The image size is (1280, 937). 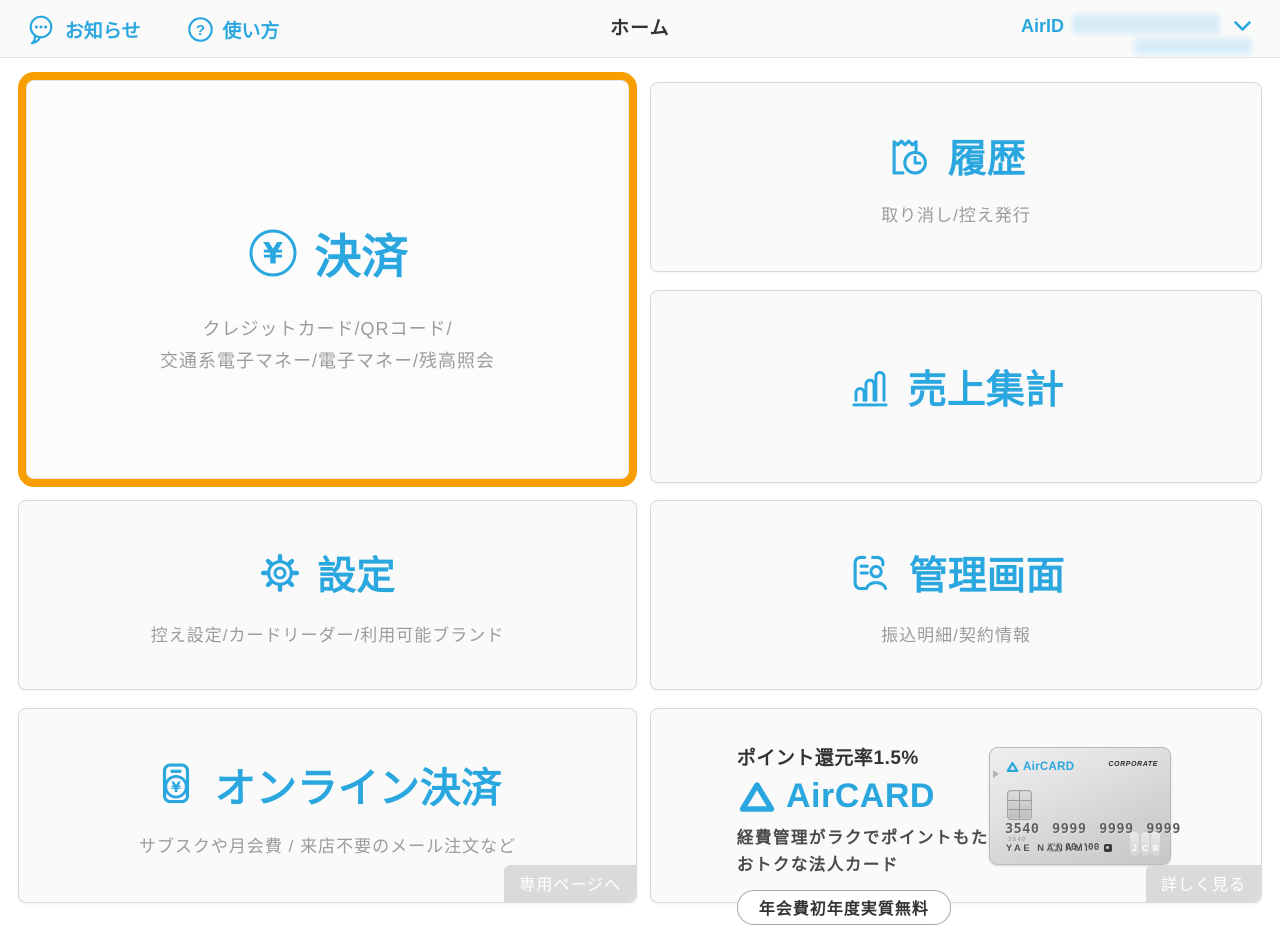 I want to click on payment-title: 決済, so click(x=361, y=256).